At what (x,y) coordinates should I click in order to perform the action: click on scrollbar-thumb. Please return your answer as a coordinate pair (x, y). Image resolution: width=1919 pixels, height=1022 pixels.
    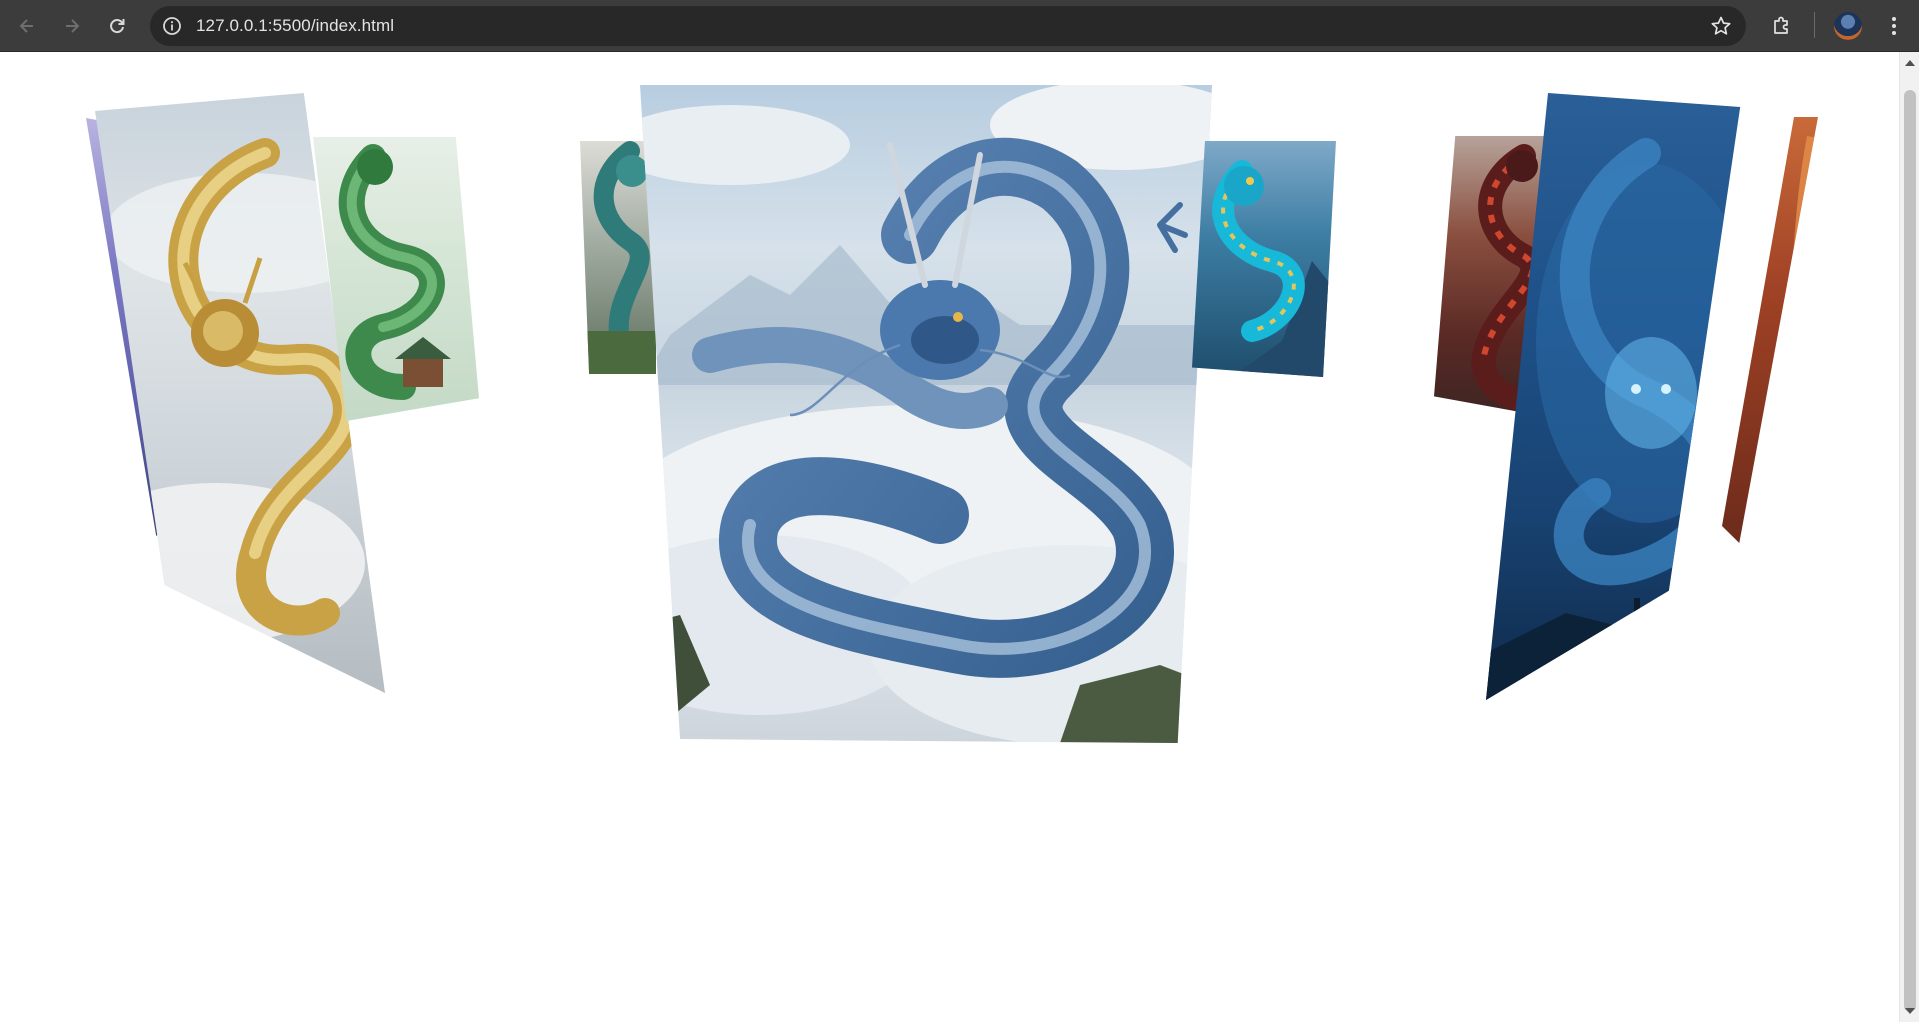
    Looking at the image, I should click on (1910, 551).